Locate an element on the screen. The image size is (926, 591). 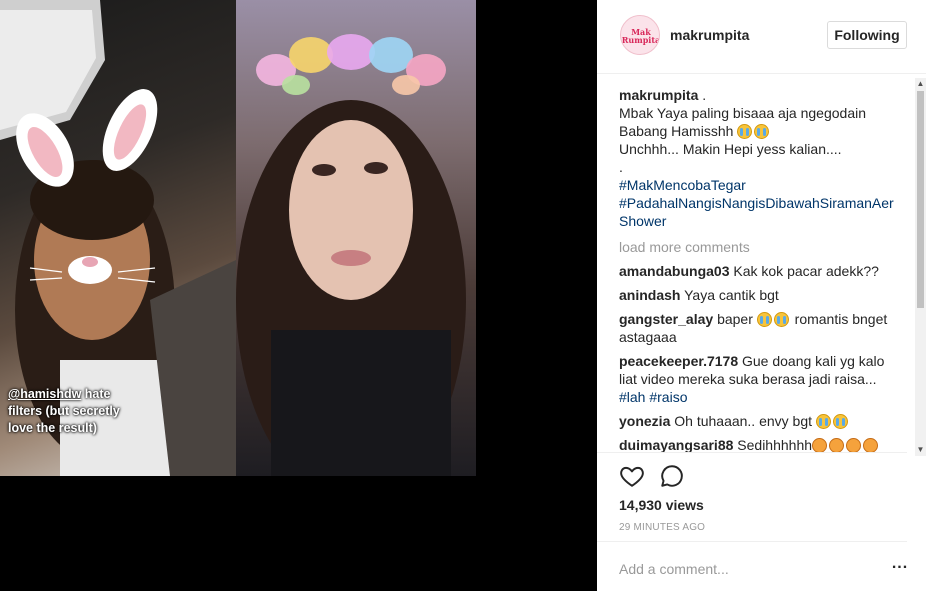
comment-hashtag: #raiso is located at coordinates (668, 397).